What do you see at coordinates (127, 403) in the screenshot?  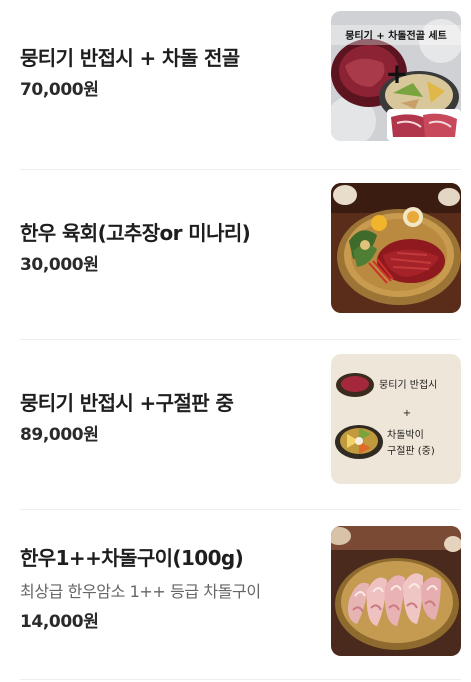 I see `menu-item-name: 뭉티기 반접시 +구절판 중` at bounding box center [127, 403].